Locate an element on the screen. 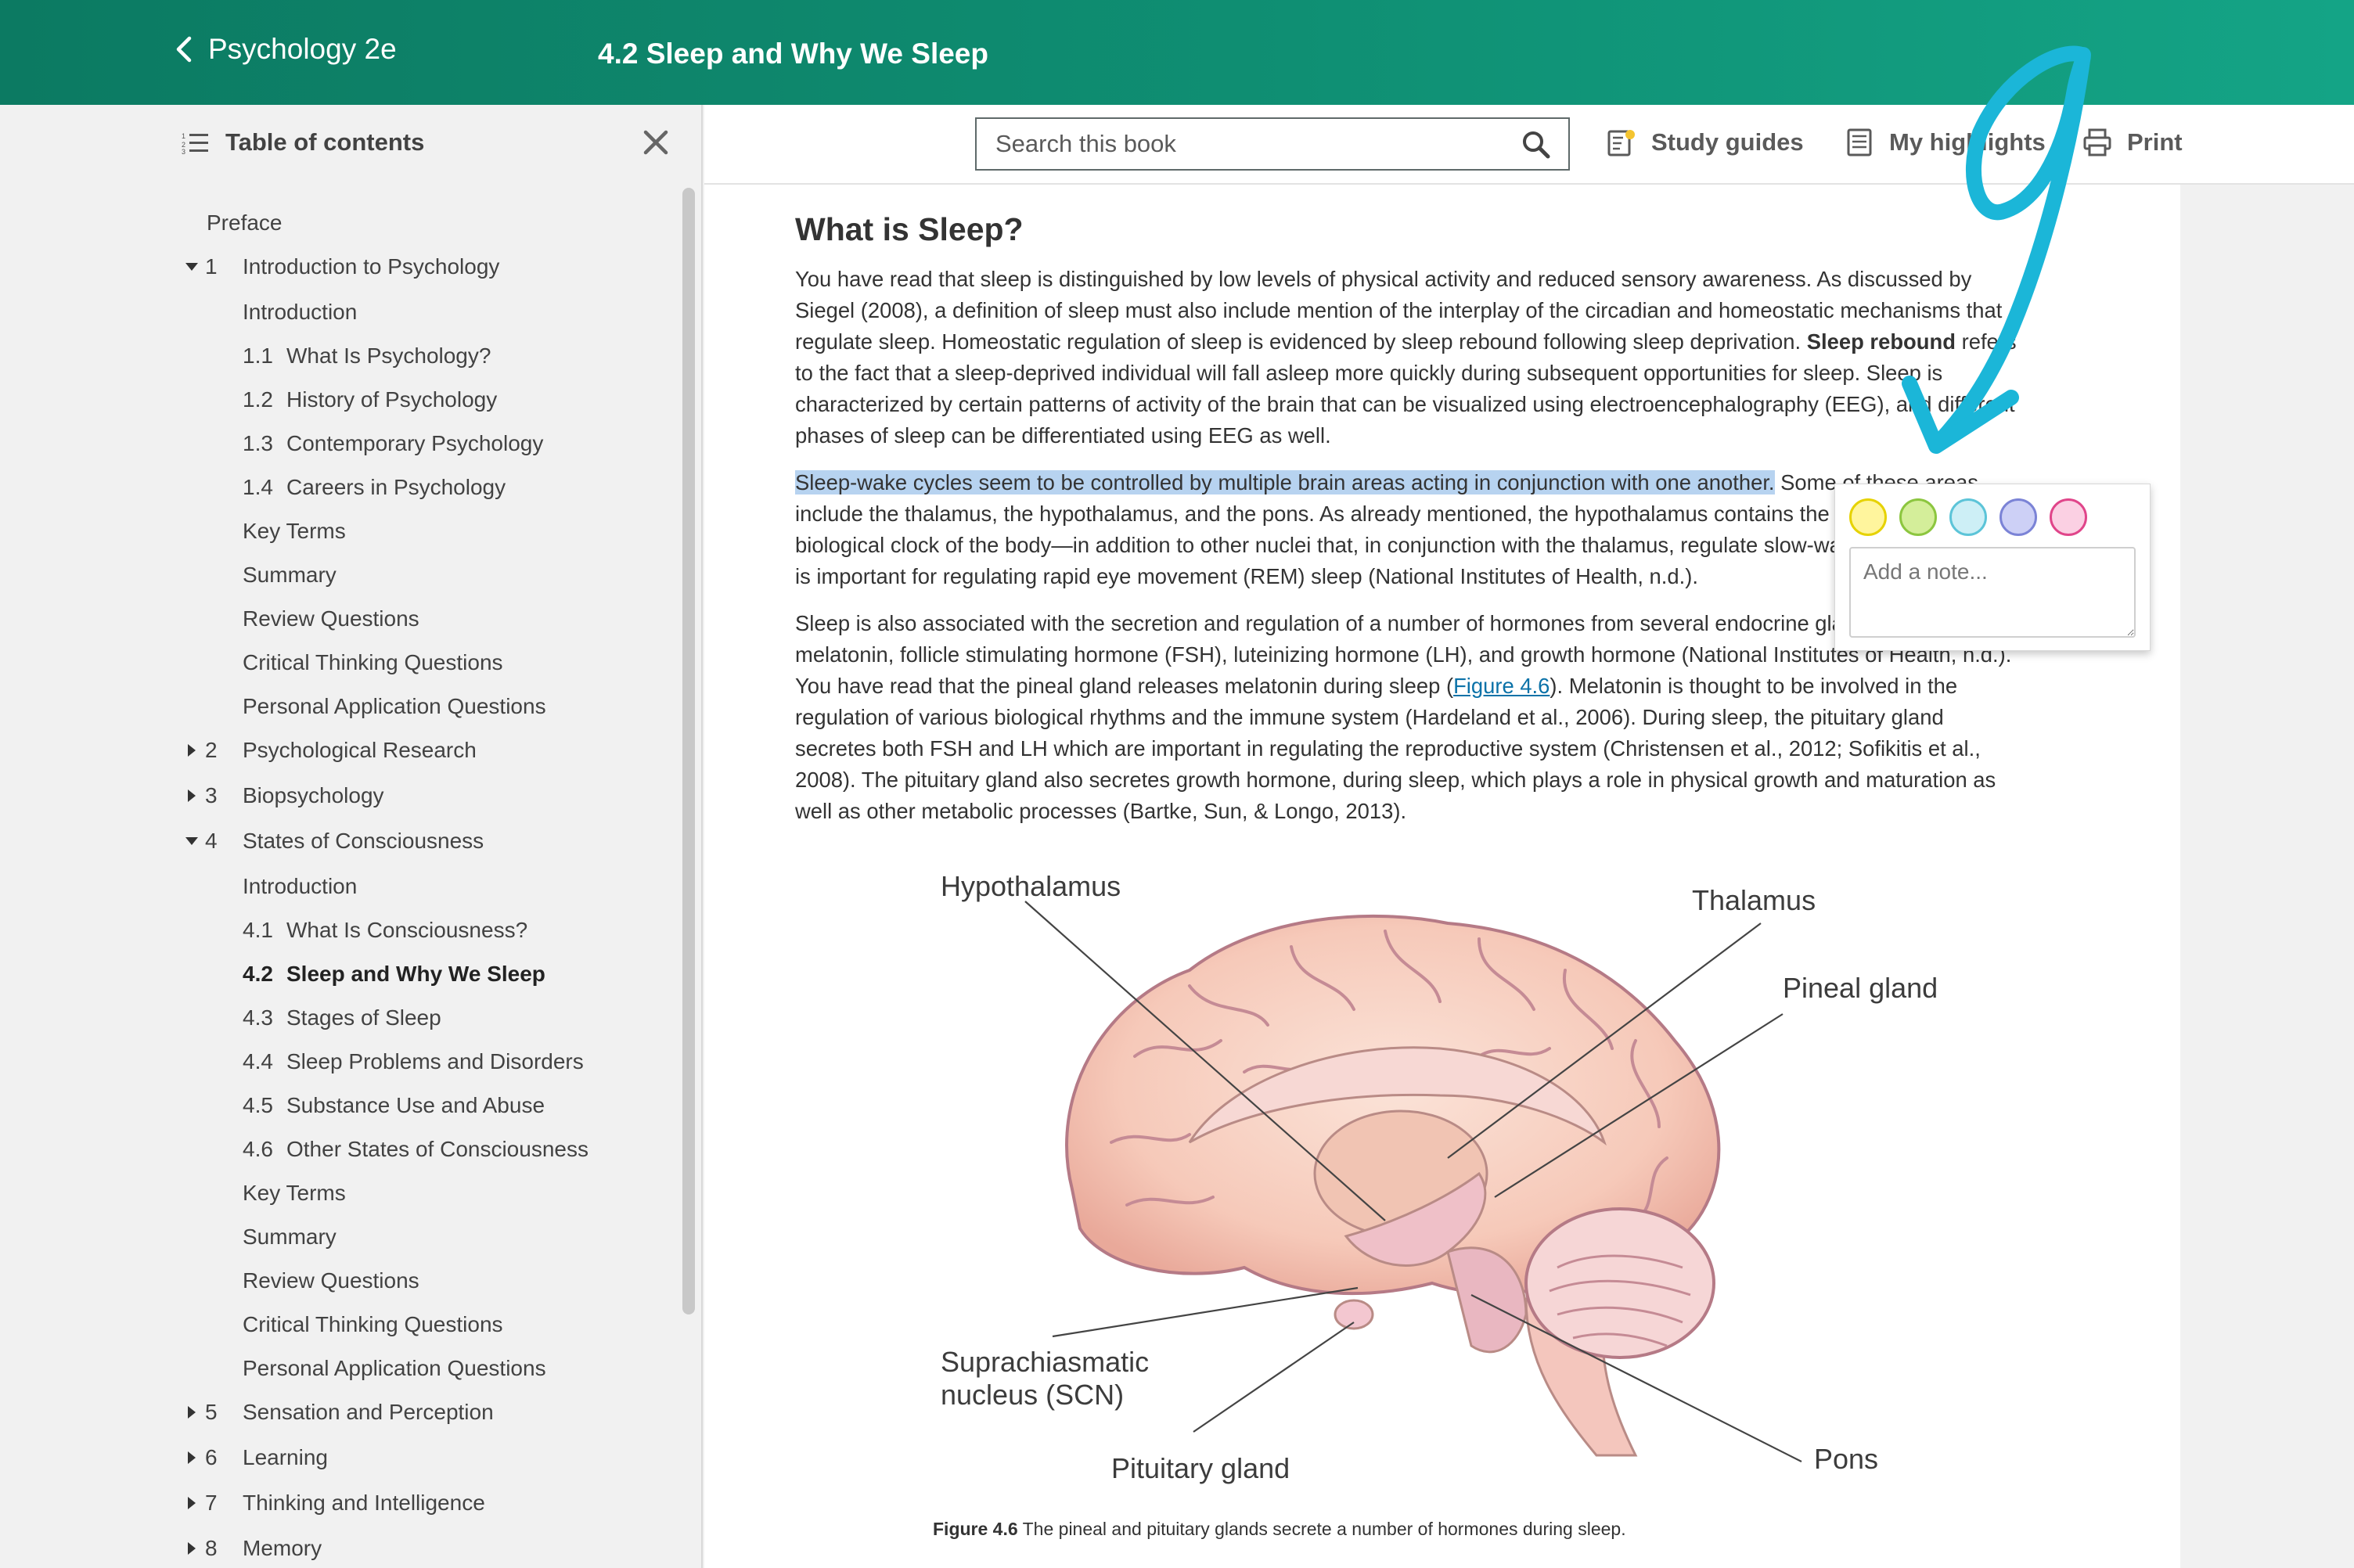  toc-chapter-4: 4 States of Consciousness is located at coordinates (336, 842).